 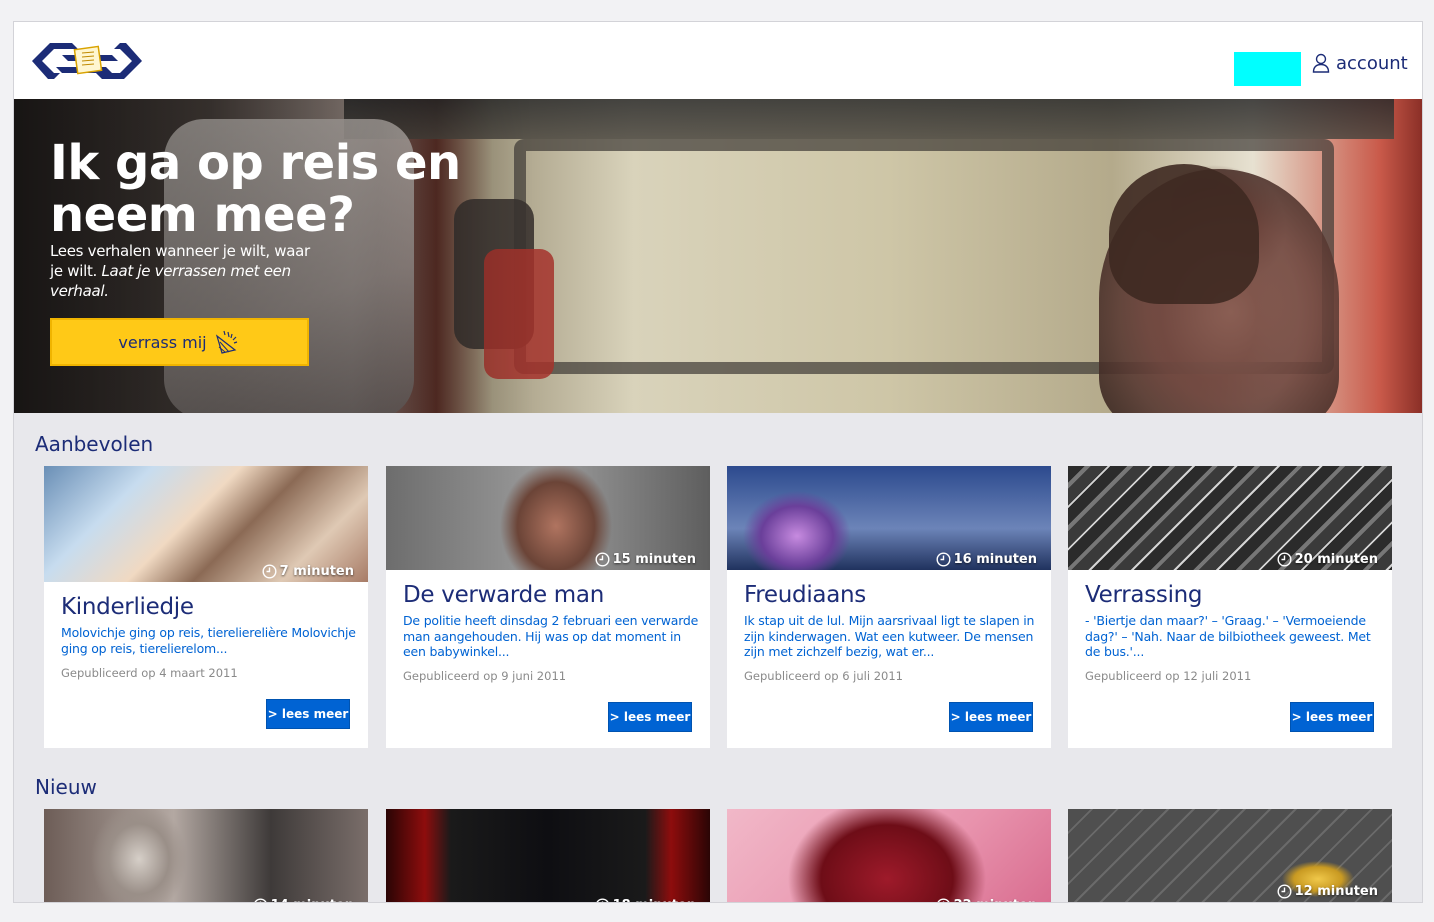 I want to click on duration-text: 16 minuten, so click(x=995, y=559).